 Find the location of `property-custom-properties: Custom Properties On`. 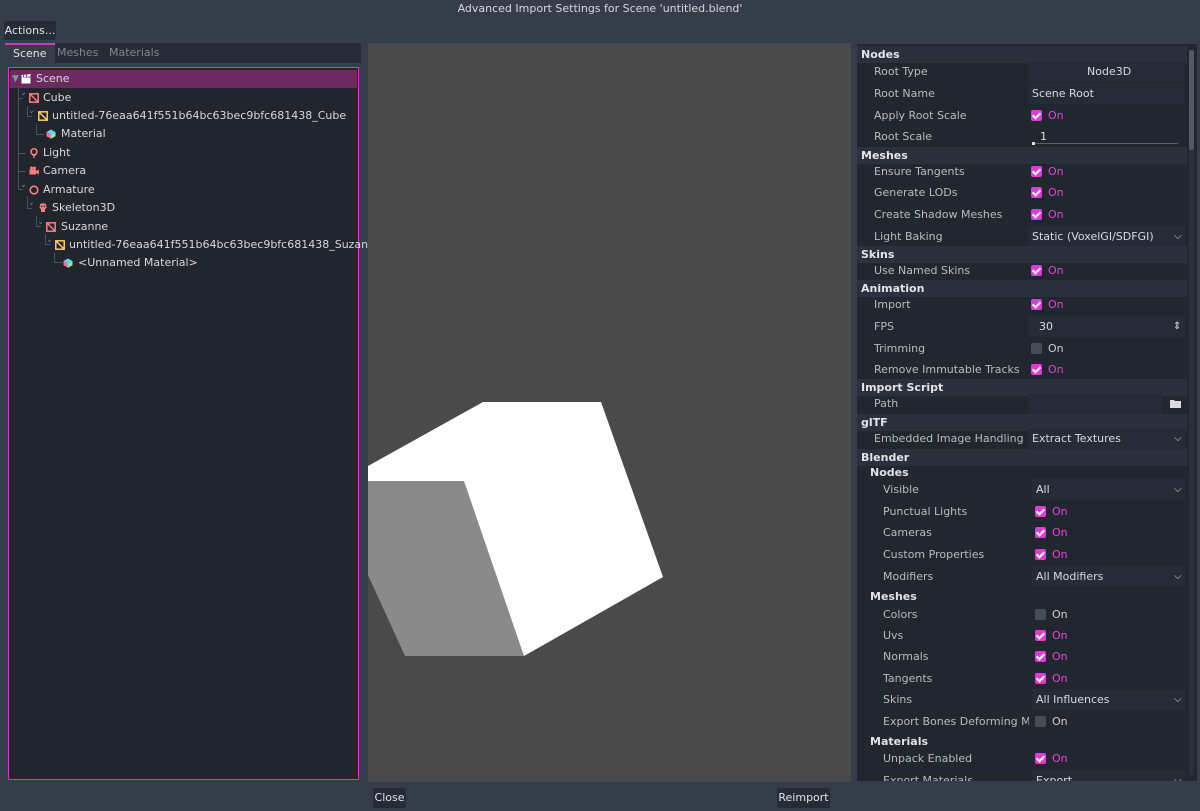

property-custom-properties: Custom Properties On is located at coordinates (1022, 554).